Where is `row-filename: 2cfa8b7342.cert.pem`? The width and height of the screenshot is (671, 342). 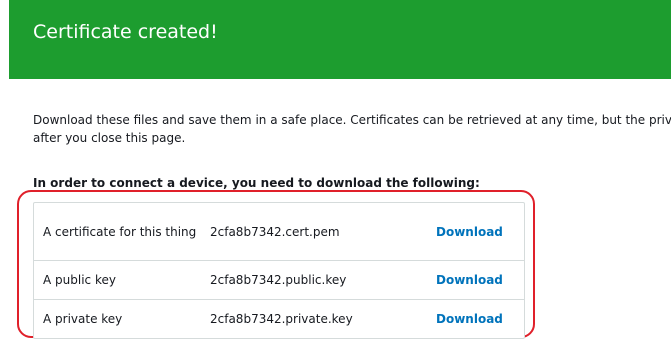
row-filename: 2cfa8b7342.cert.pem is located at coordinates (275, 231).